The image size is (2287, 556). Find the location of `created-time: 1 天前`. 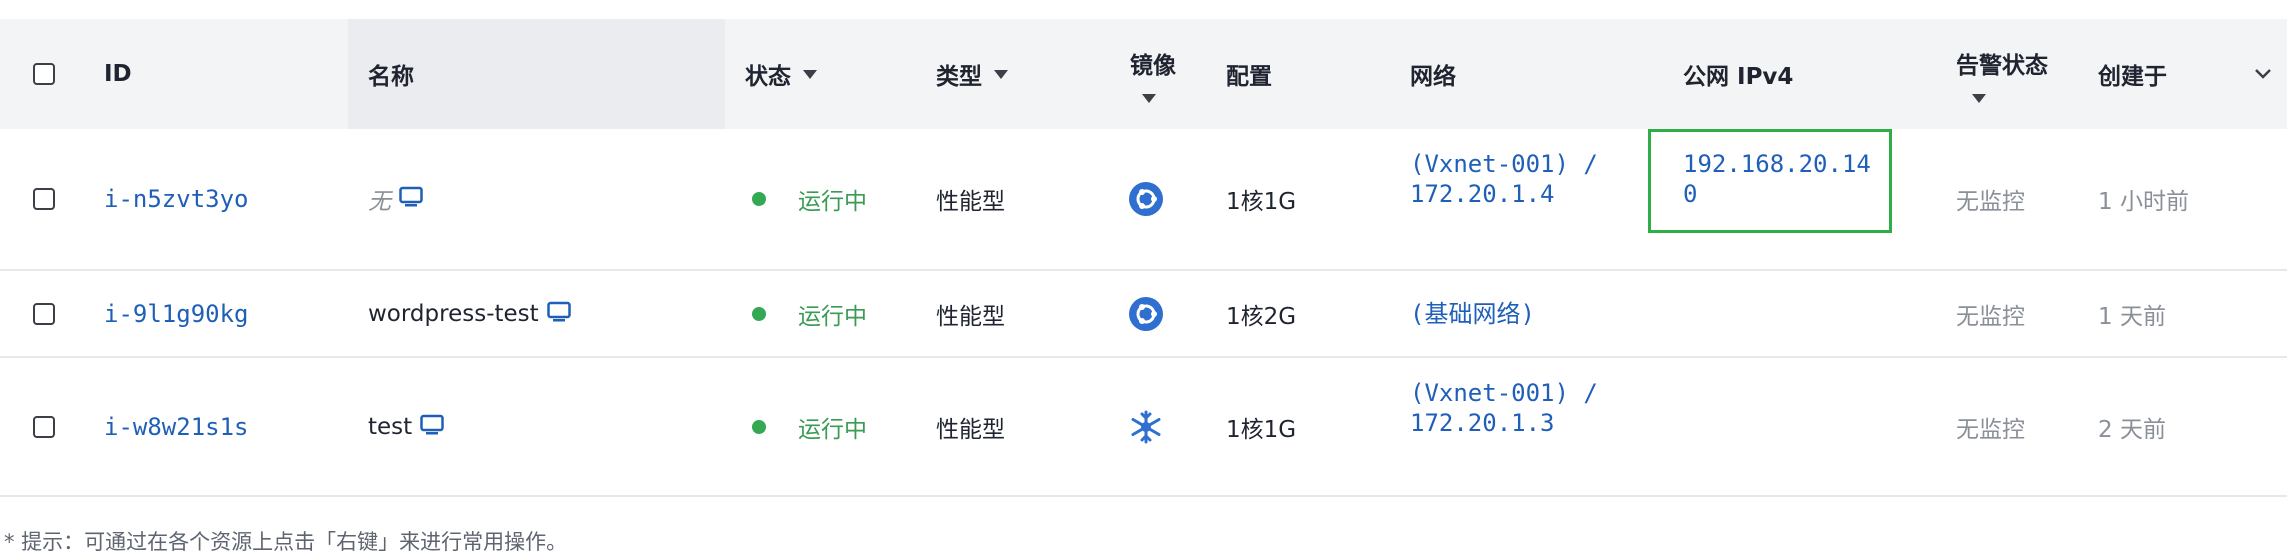

created-time: 1 天前 is located at coordinates (2132, 316).